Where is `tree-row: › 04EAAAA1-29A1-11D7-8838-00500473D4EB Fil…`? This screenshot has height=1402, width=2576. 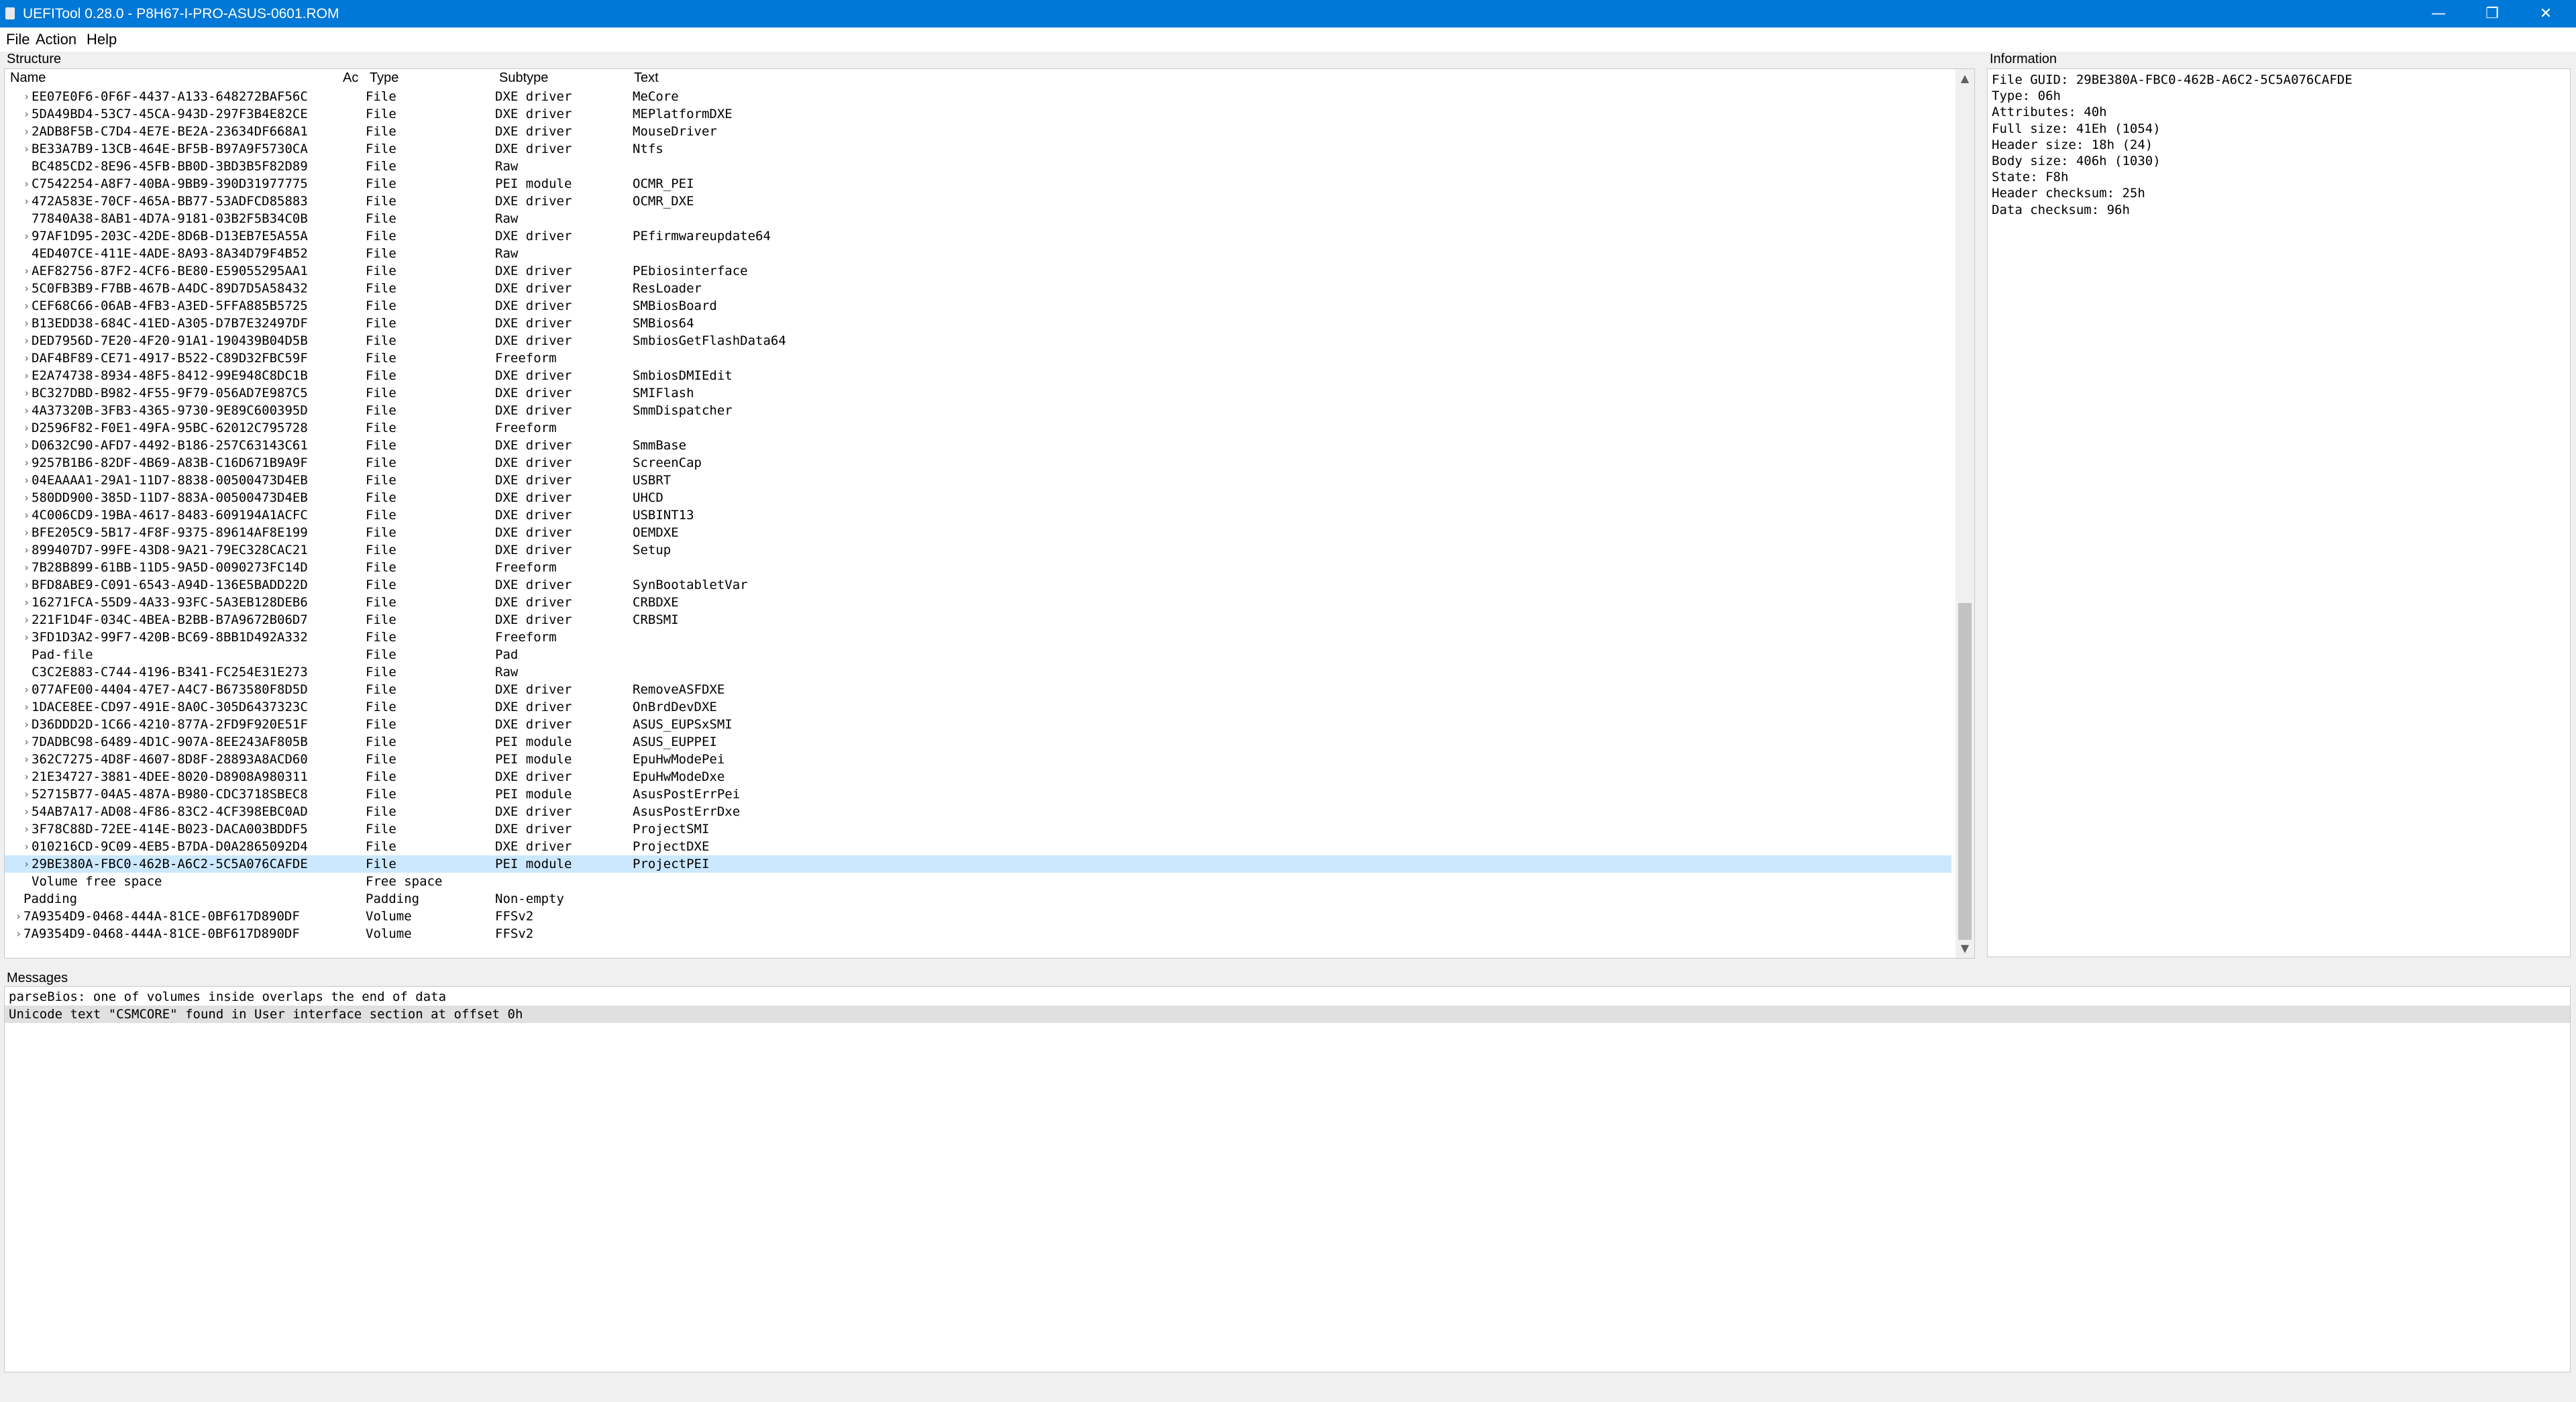 tree-row: › 04EAAAA1-29A1-11D7-8838-00500473D4EB Fil… is located at coordinates (978, 481).